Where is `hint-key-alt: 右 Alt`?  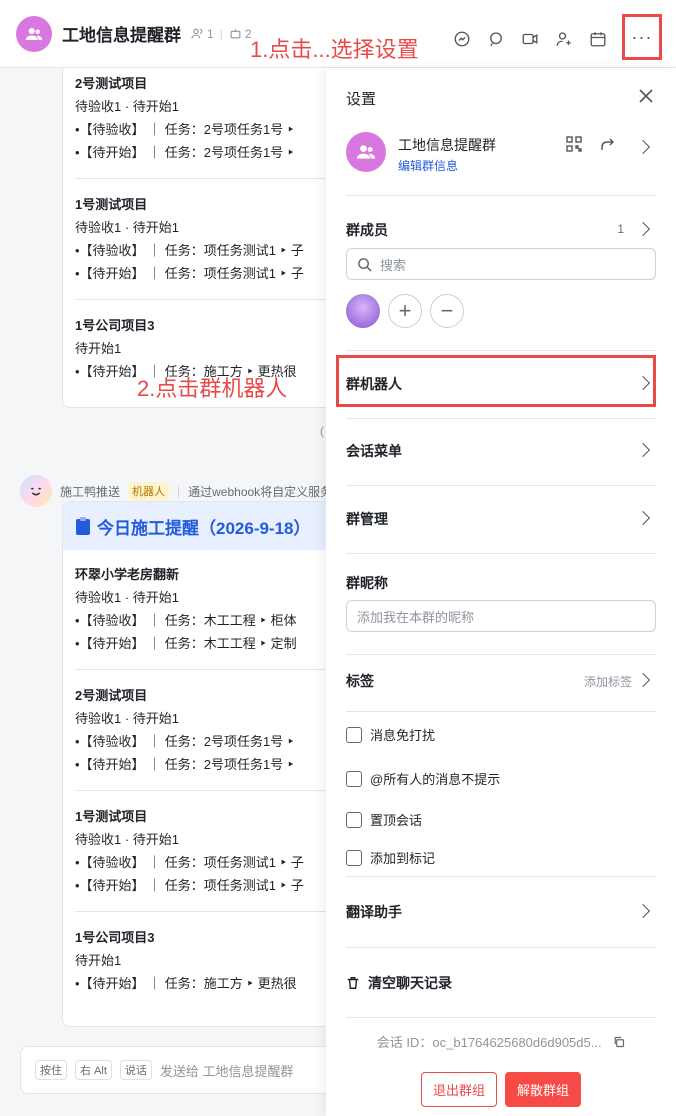 hint-key-alt: 右 Alt is located at coordinates (93, 1070).